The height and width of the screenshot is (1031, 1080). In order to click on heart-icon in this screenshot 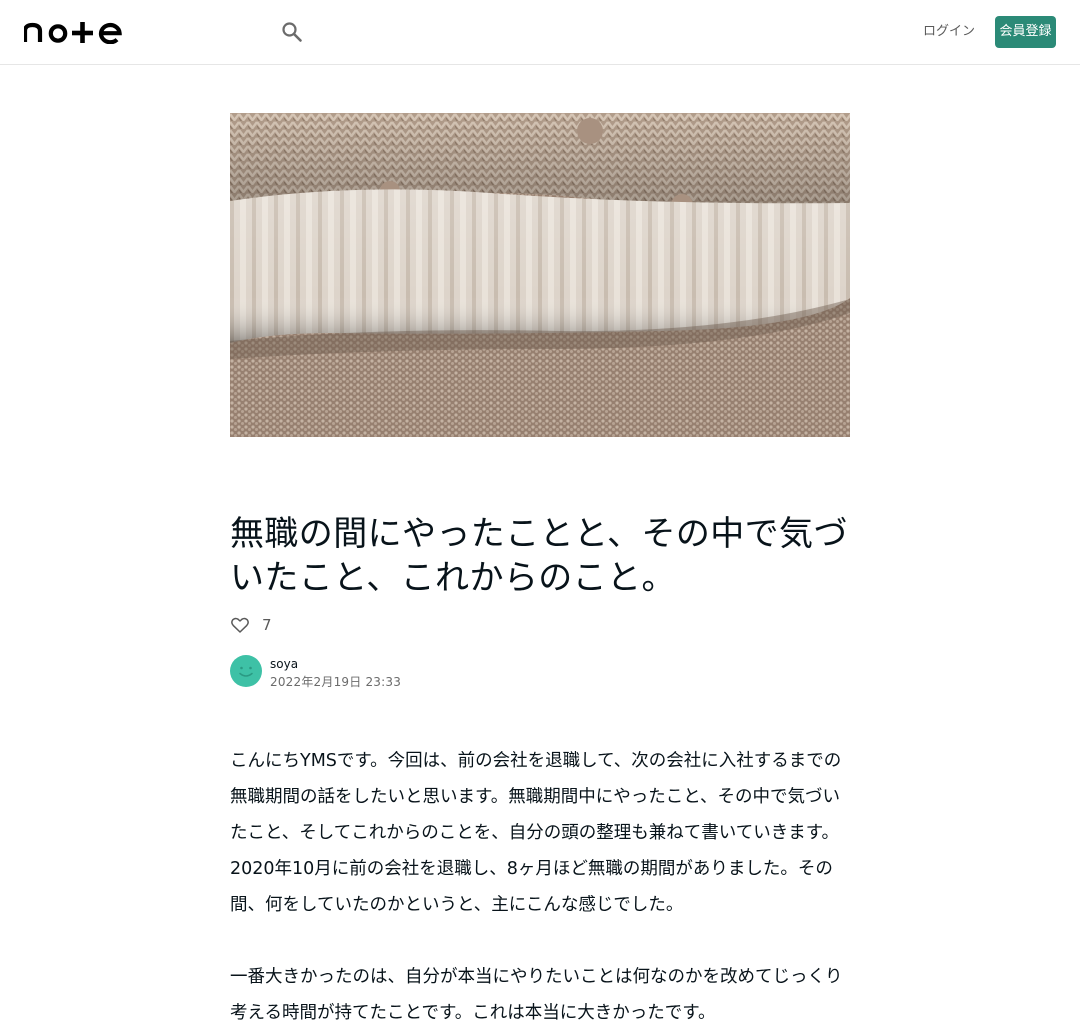, I will do `click(240, 625)`.